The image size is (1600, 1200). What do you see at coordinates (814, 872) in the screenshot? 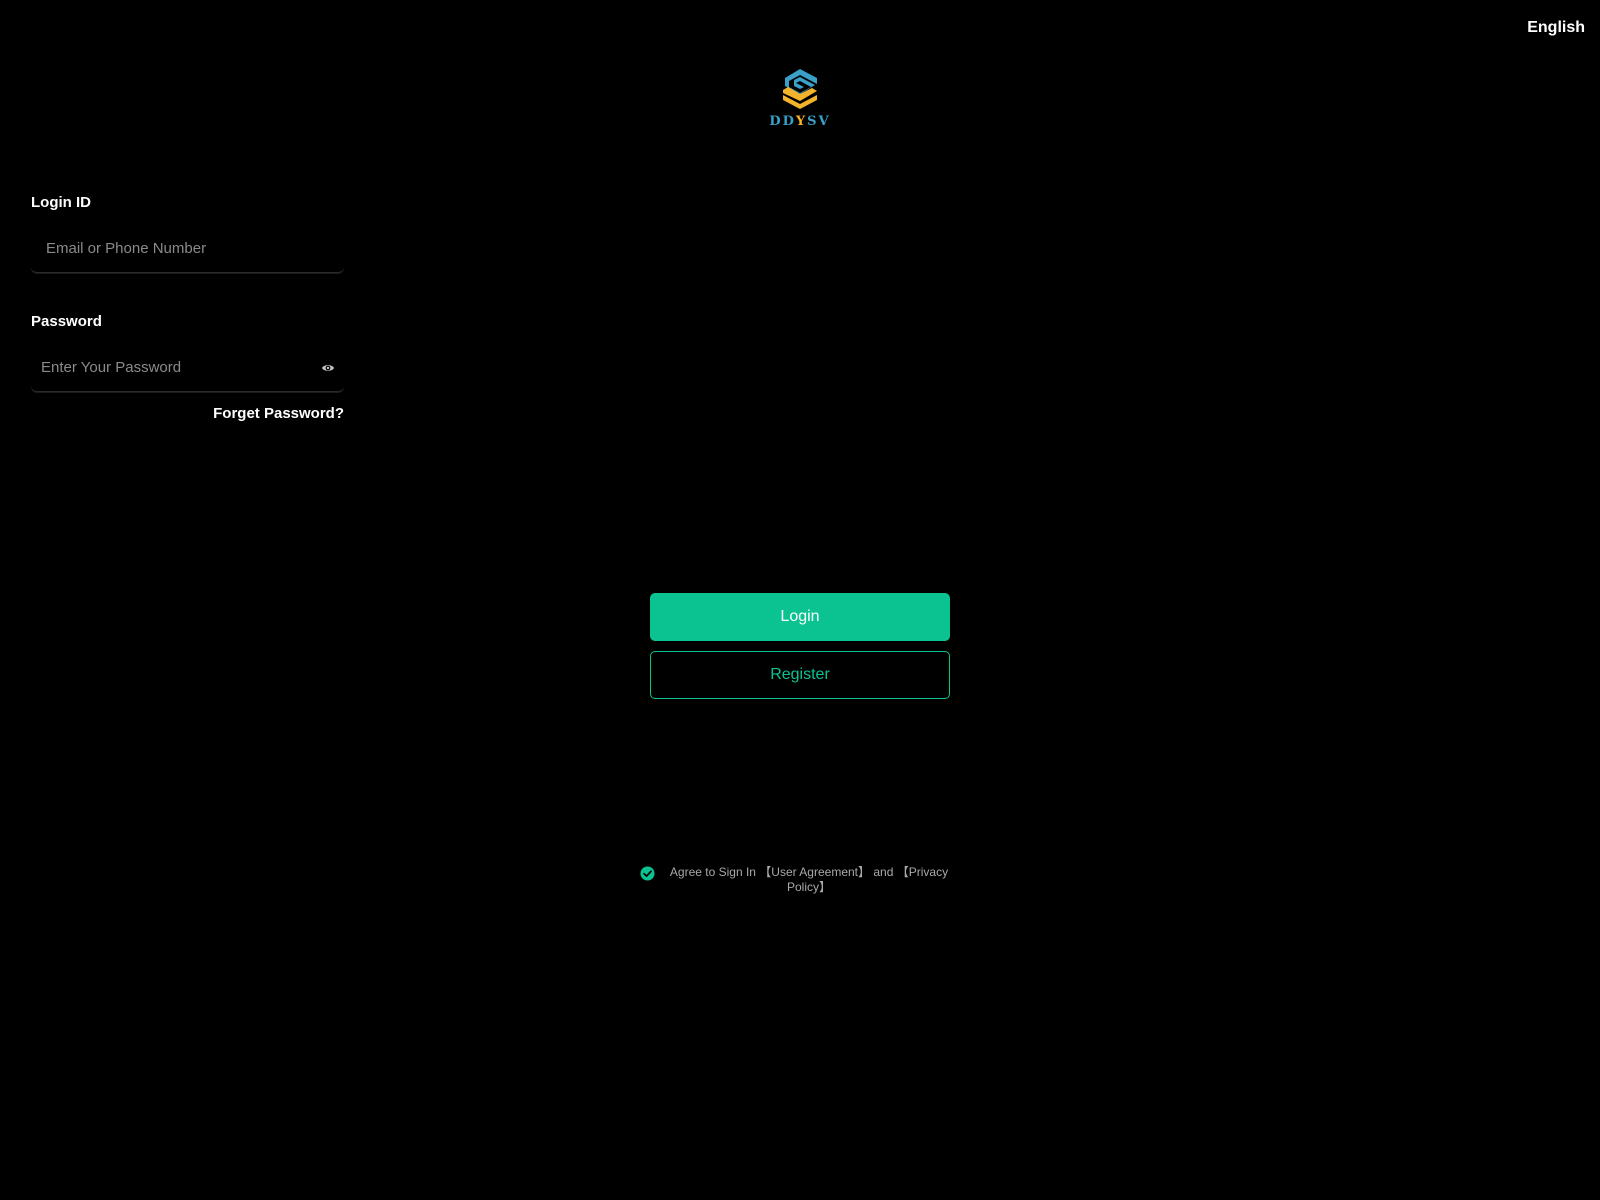
I see `user-agreement-link: 【User Agreement】` at bounding box center [814, 872].